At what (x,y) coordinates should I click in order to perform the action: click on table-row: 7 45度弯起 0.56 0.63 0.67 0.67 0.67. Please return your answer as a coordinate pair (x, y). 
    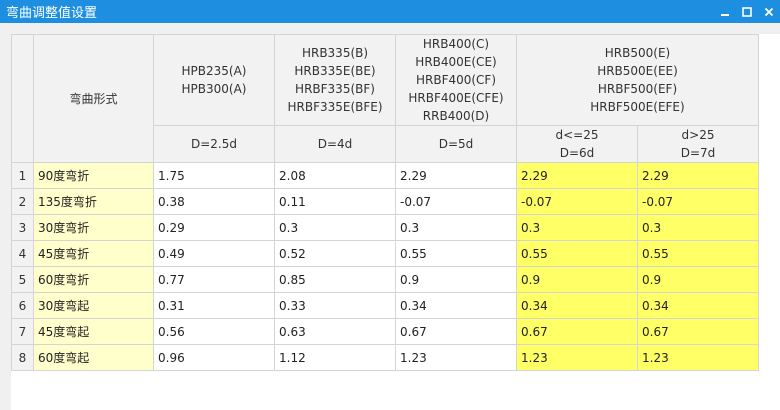
    Looking at the image, I should click on (385, 331).